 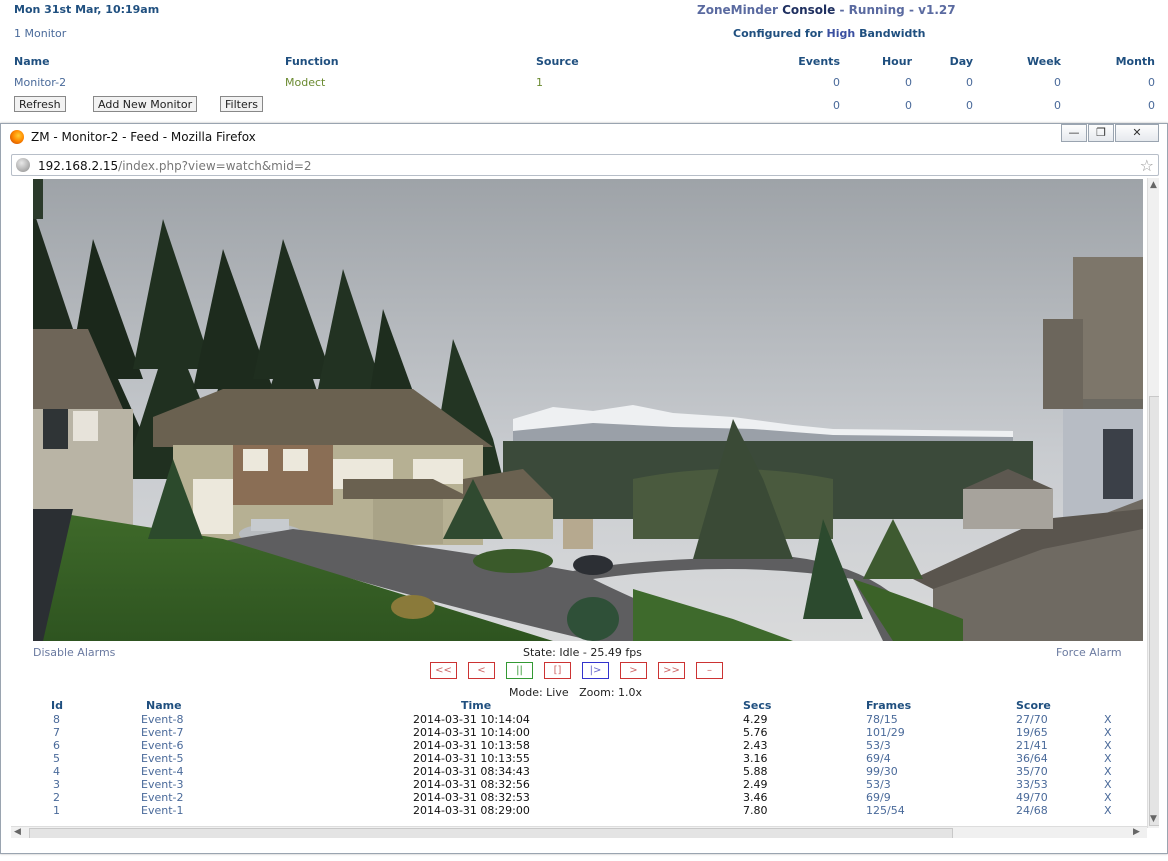 I want to click on events-header-time: Time, so click(x=476, y=705).